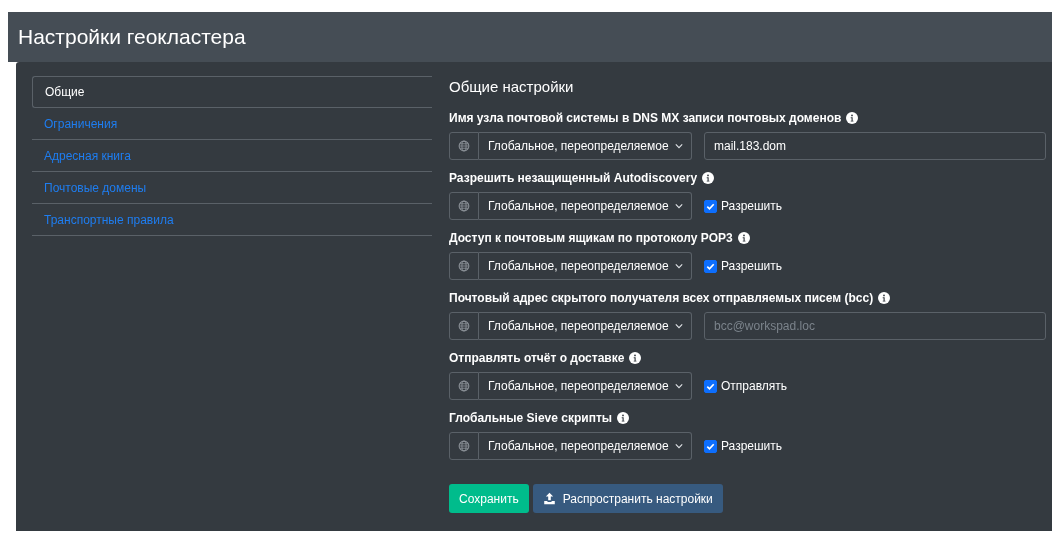 This screenshot has height=543, width=1052. What do you see at coordinates (875, 146) in the screenshot?
I see `text-field: mail.183.dom` at bounding box center [875, 146].